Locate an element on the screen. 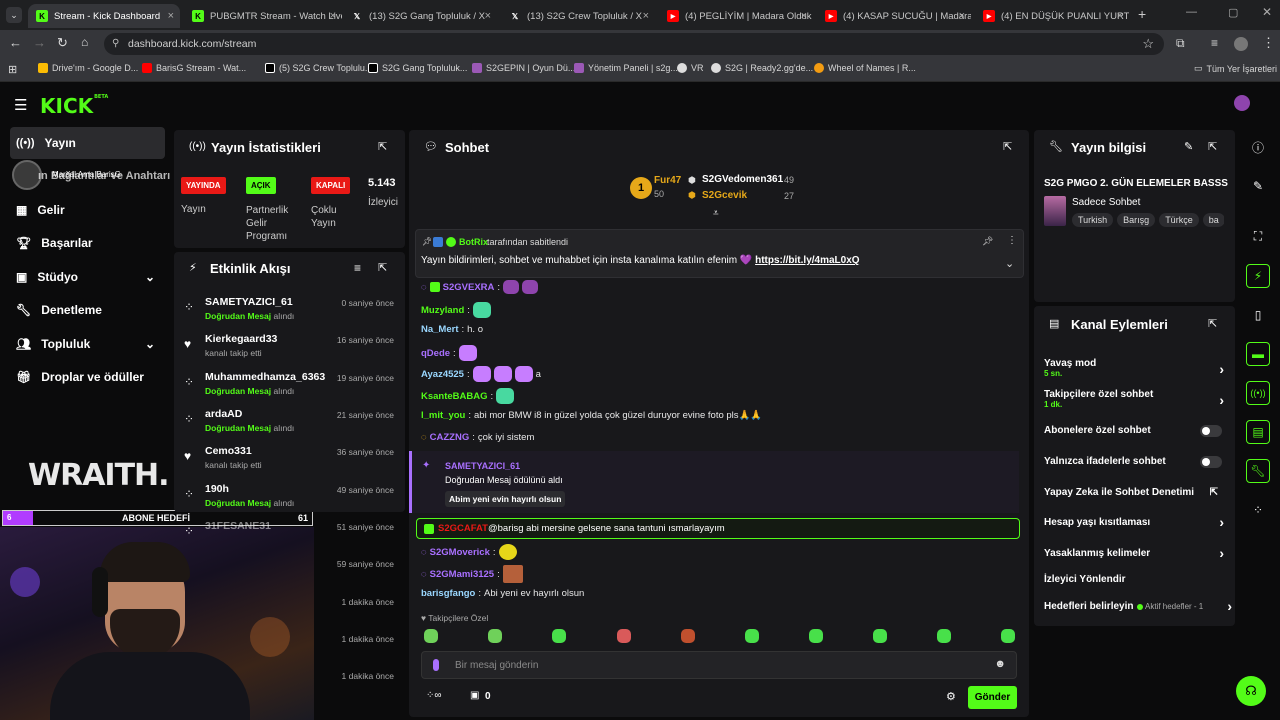 This screenshot has height=720, width=1280. settings-icon: ⚙ is located at coordinates (951, 696).